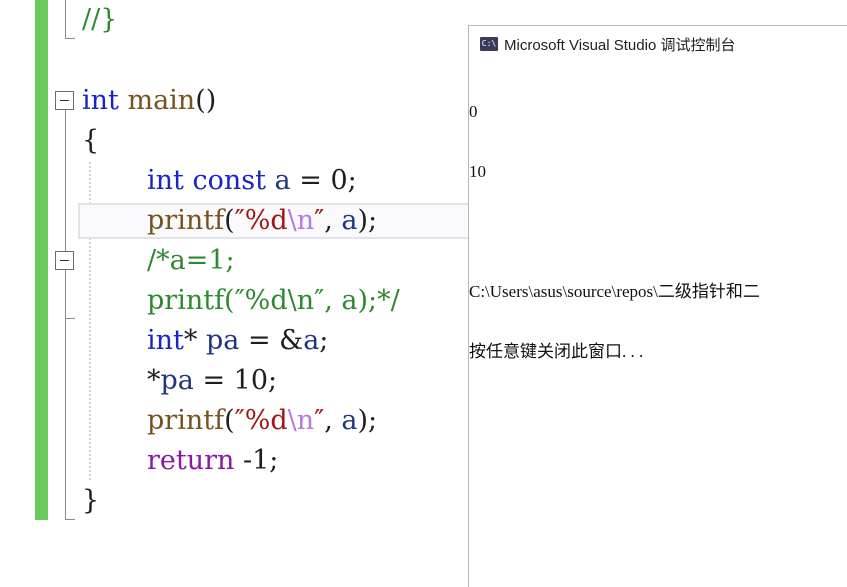  What do you see at coordinates (41, 260) in the screenshot?
I see `change-tracking-bar` at bounding box center [41, 260].